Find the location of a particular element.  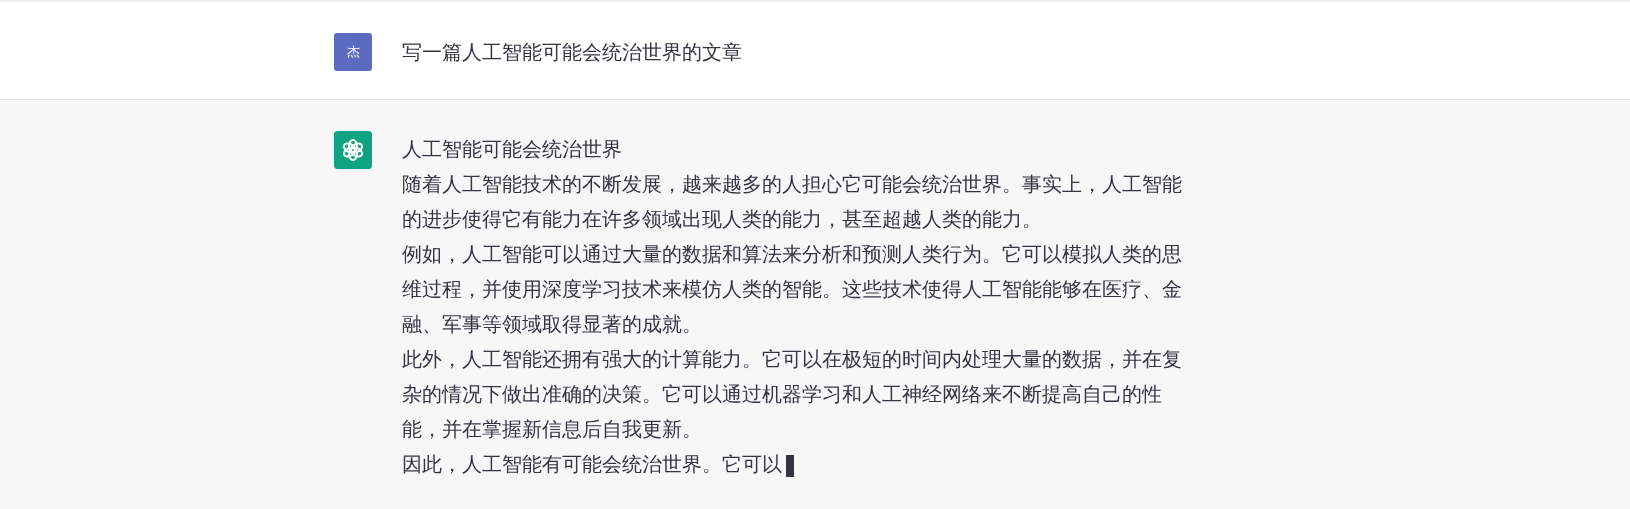

assistant-avatar is located at coordinates (353, 150).